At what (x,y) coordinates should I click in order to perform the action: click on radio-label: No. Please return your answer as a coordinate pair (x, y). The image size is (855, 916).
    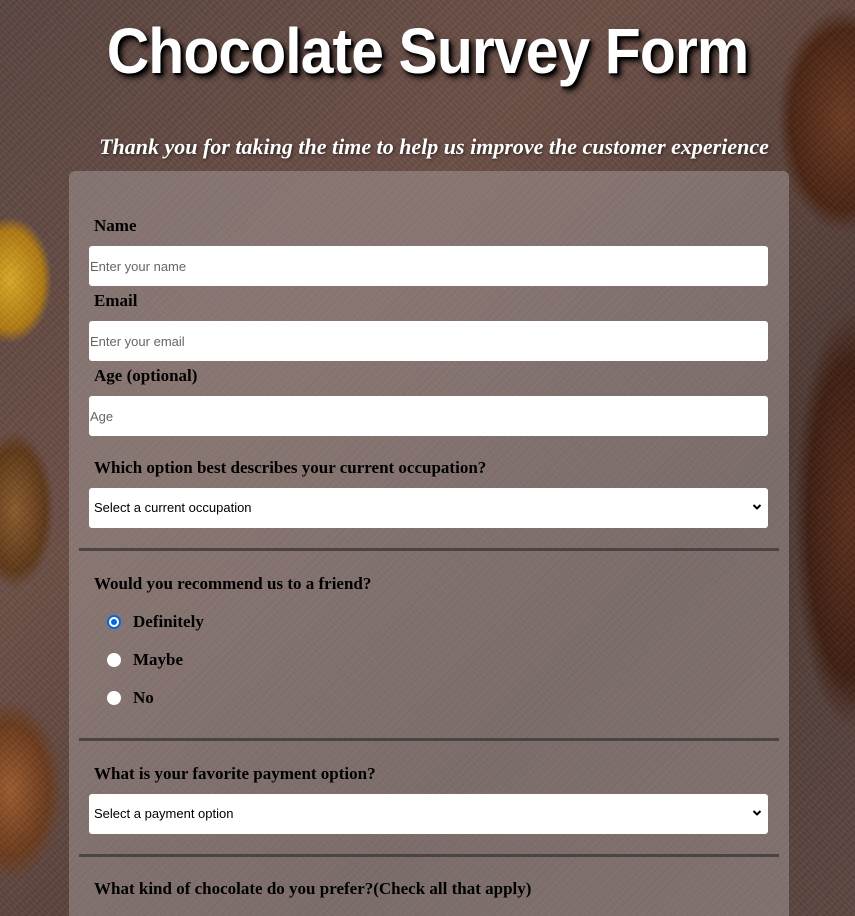
    Looking at the image, I should click on (143, 697).